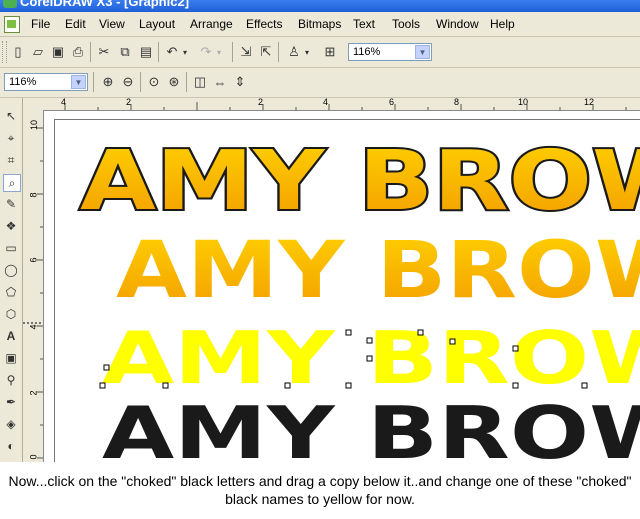  I want to click on horizontal-ruler: 4 2 2 4 6 8 10 12, so click(331, 104).